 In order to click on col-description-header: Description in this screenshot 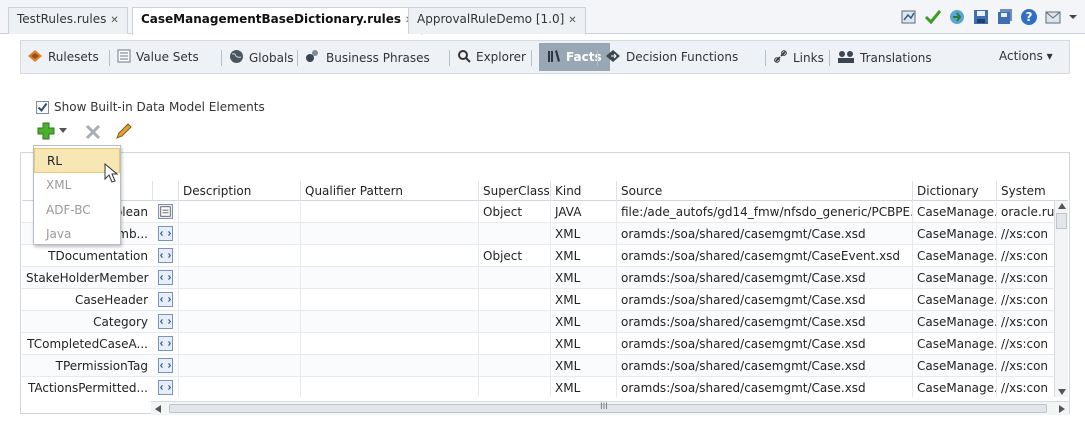, I will do `click(239, 191)`.